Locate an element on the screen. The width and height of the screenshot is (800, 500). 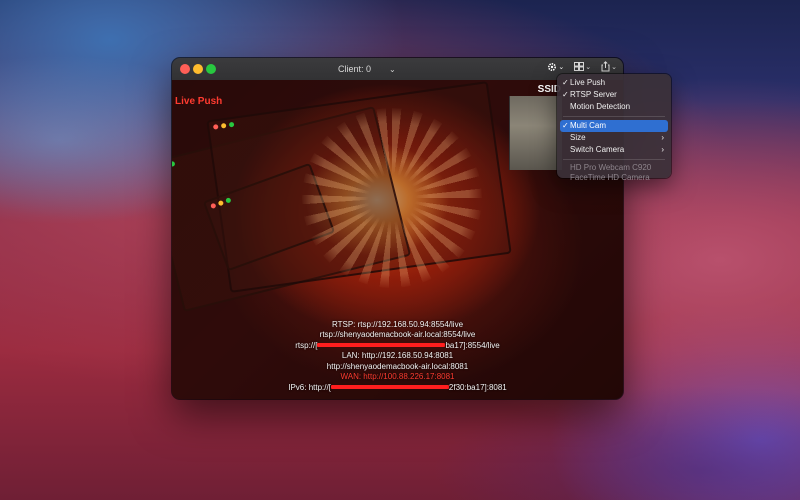
menu-item-motion-detection: Motion Detection is located at coordinates (614, 107).